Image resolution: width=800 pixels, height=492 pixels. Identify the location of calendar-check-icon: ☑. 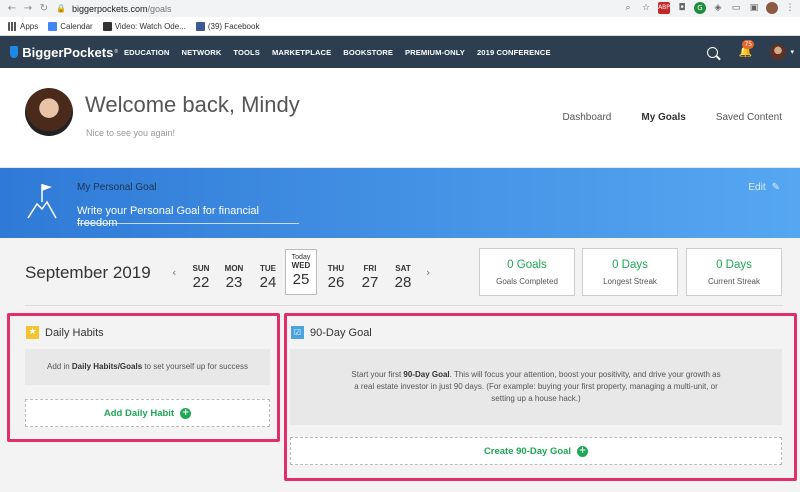
(297, 332).